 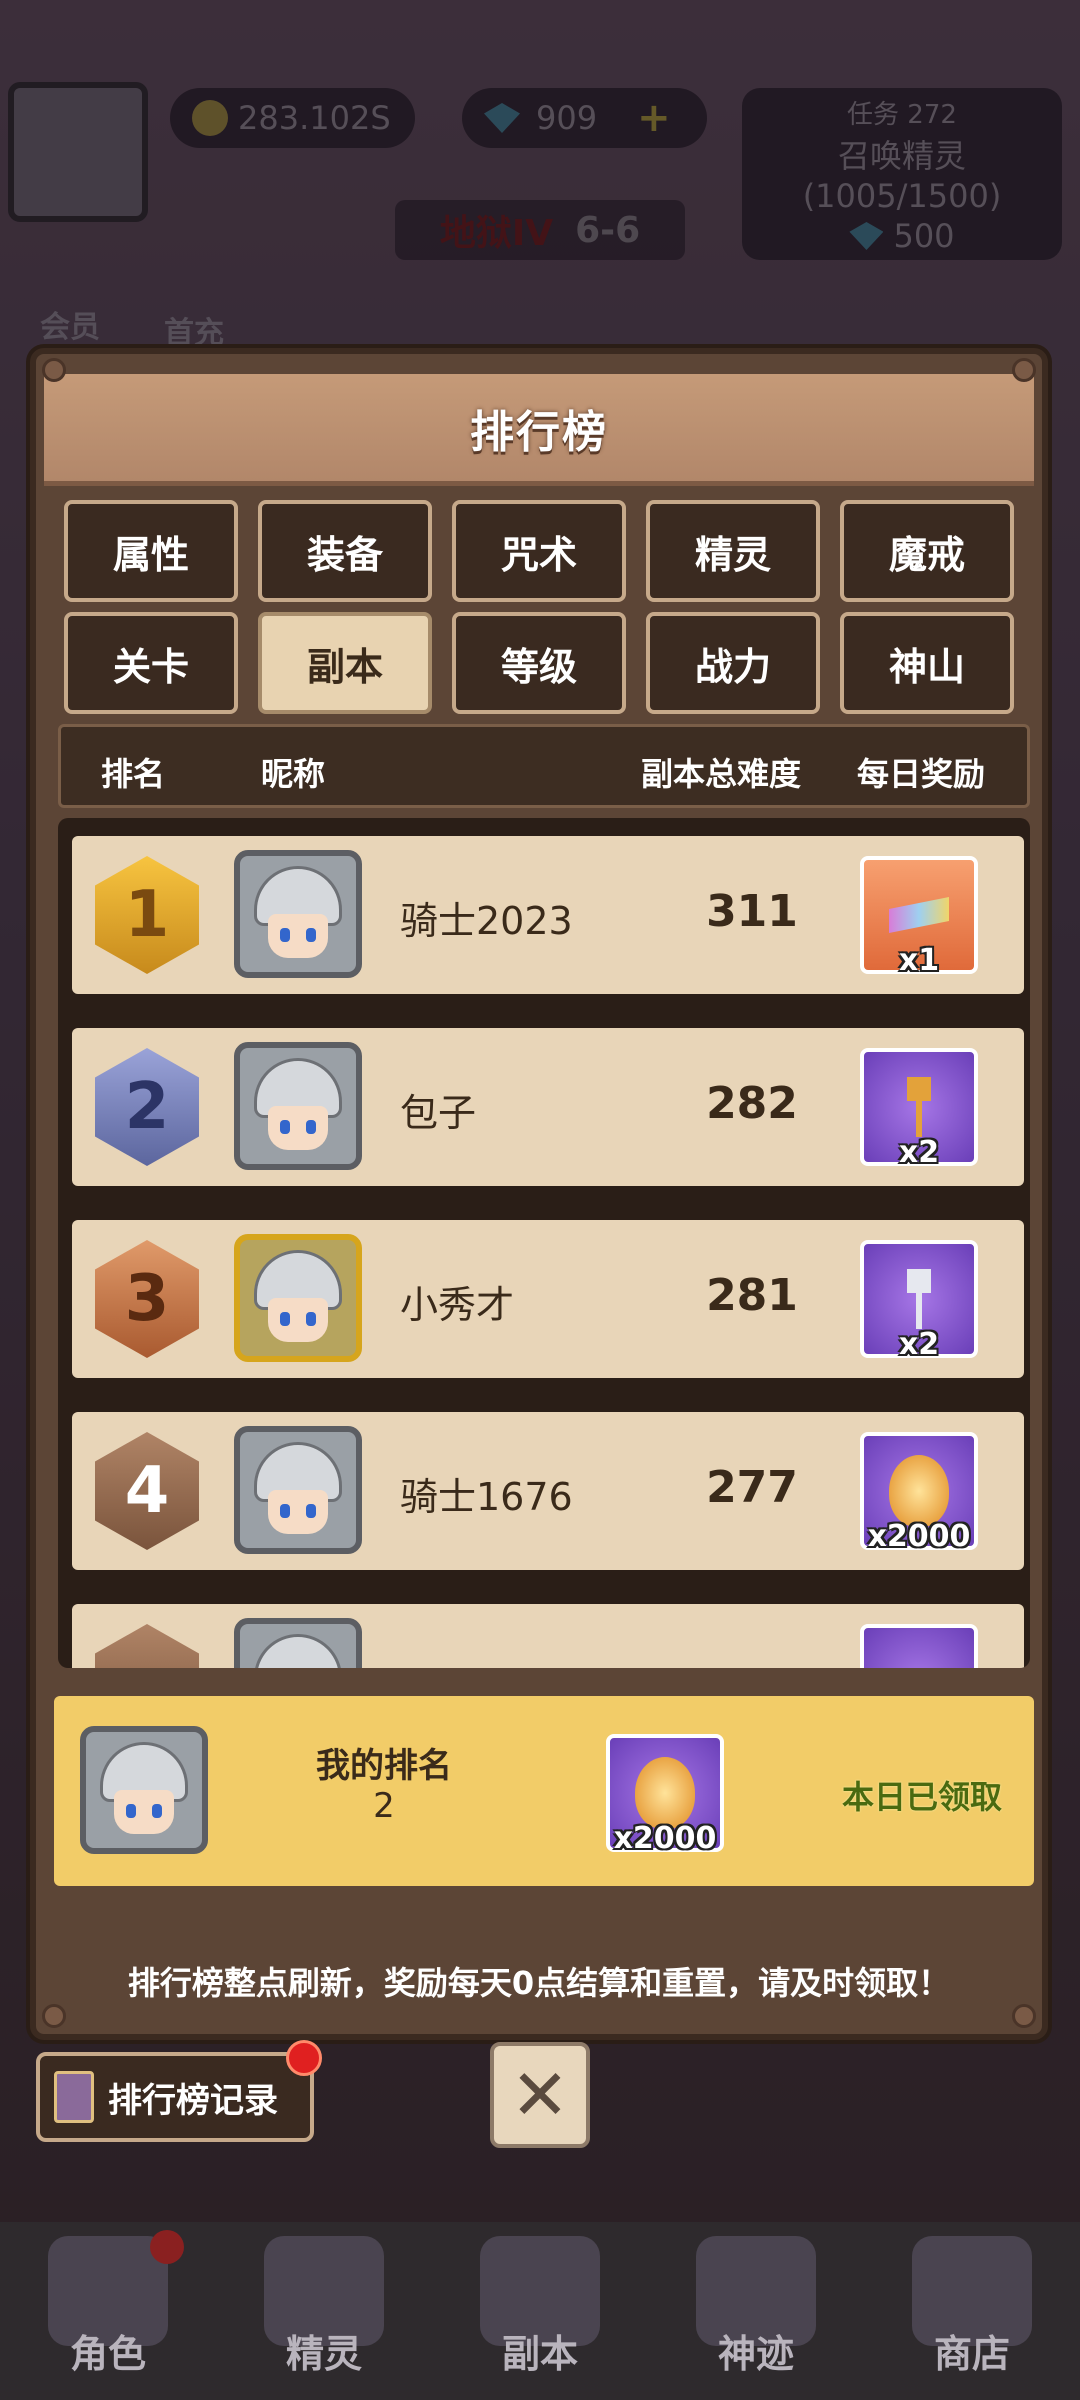 What do you see at coordinates (752, 1103) in the screenshot?
I see `difficulty-score: 282` at bounding box center [752, 1103].